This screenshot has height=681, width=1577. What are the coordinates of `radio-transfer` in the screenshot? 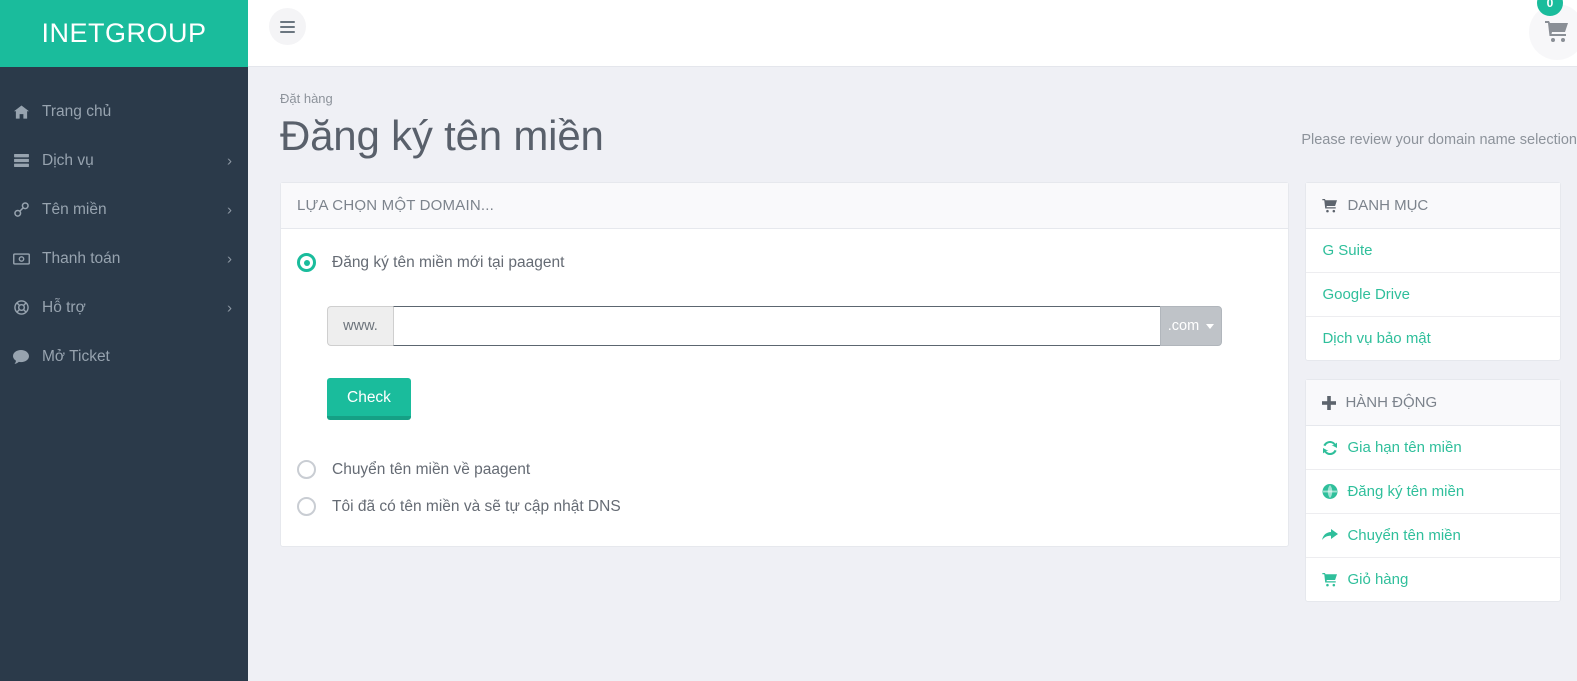 It's located at (306, 470).